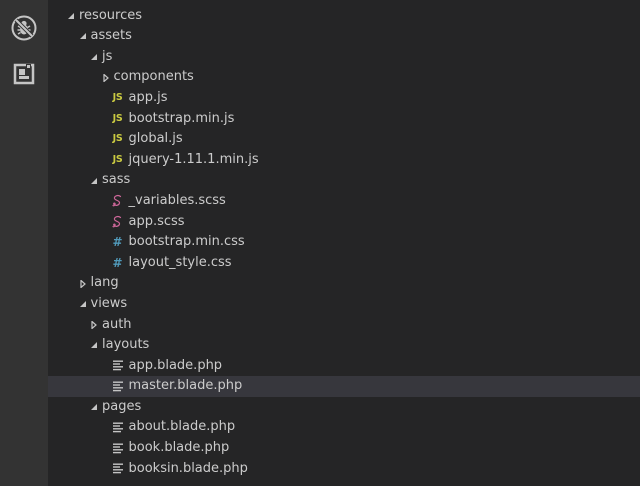  Describe the element at coordinates (116, 180) in the screenshot. I see `tree-item-label: sass` at that location.